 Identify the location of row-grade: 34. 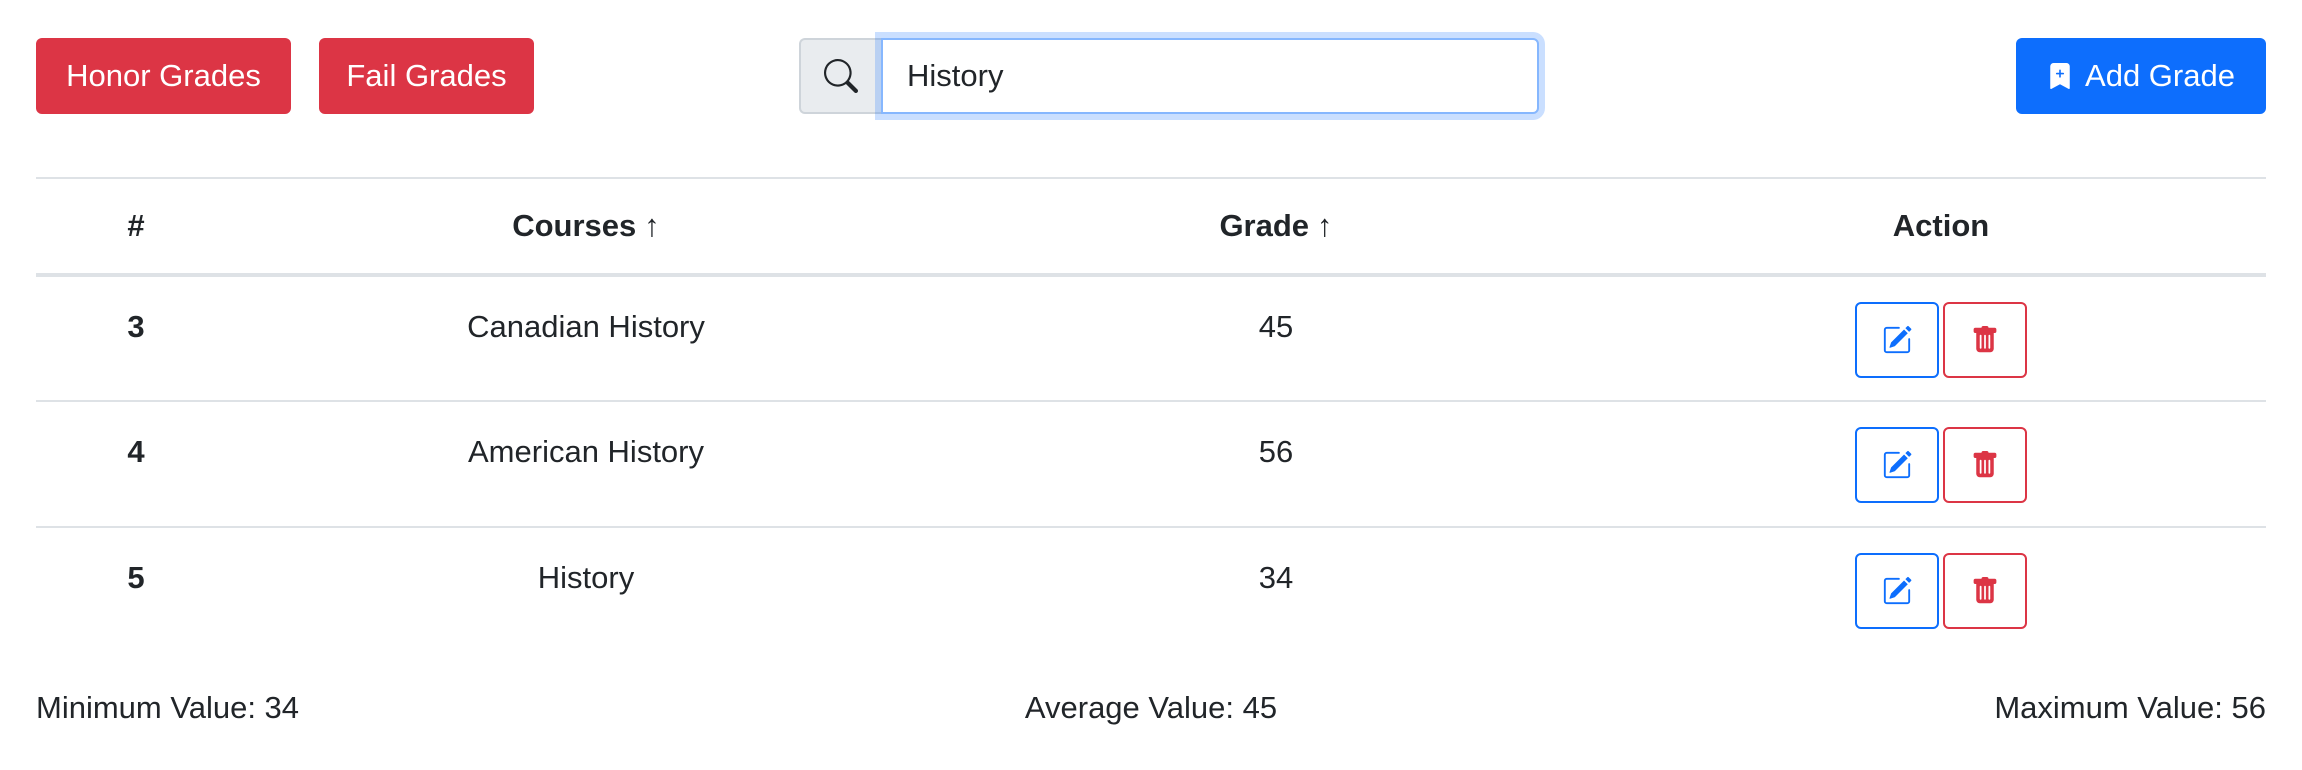
(1276, 577).